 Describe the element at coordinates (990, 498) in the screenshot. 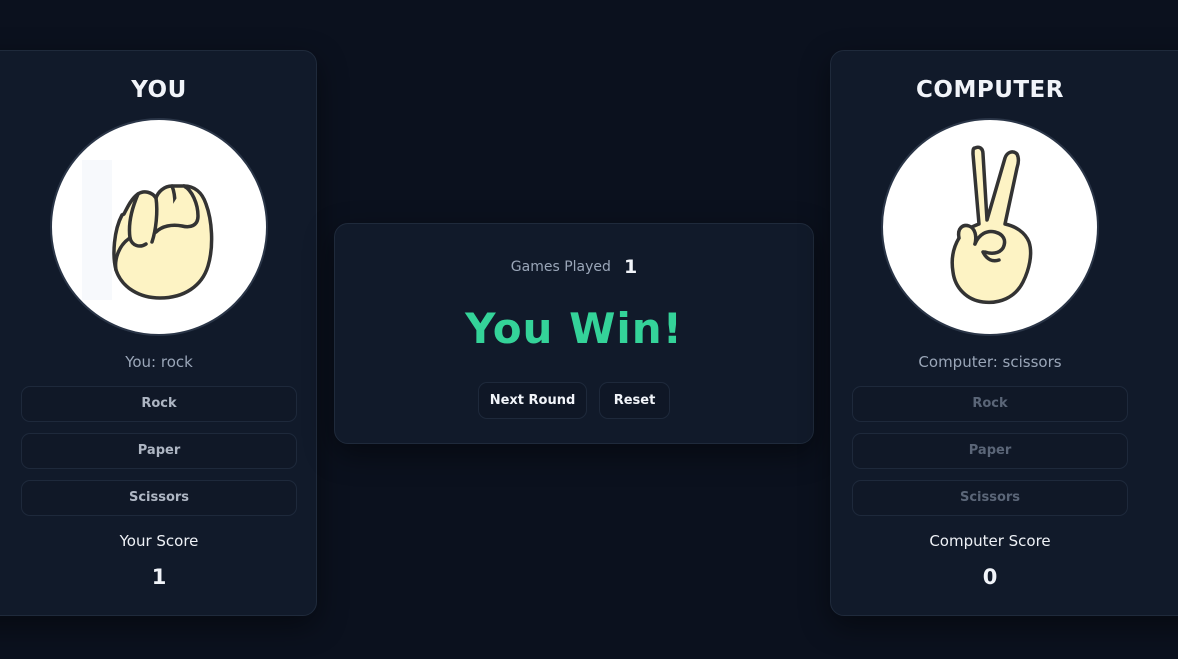

I see `computer-scissors-button: Scissors` at that location.